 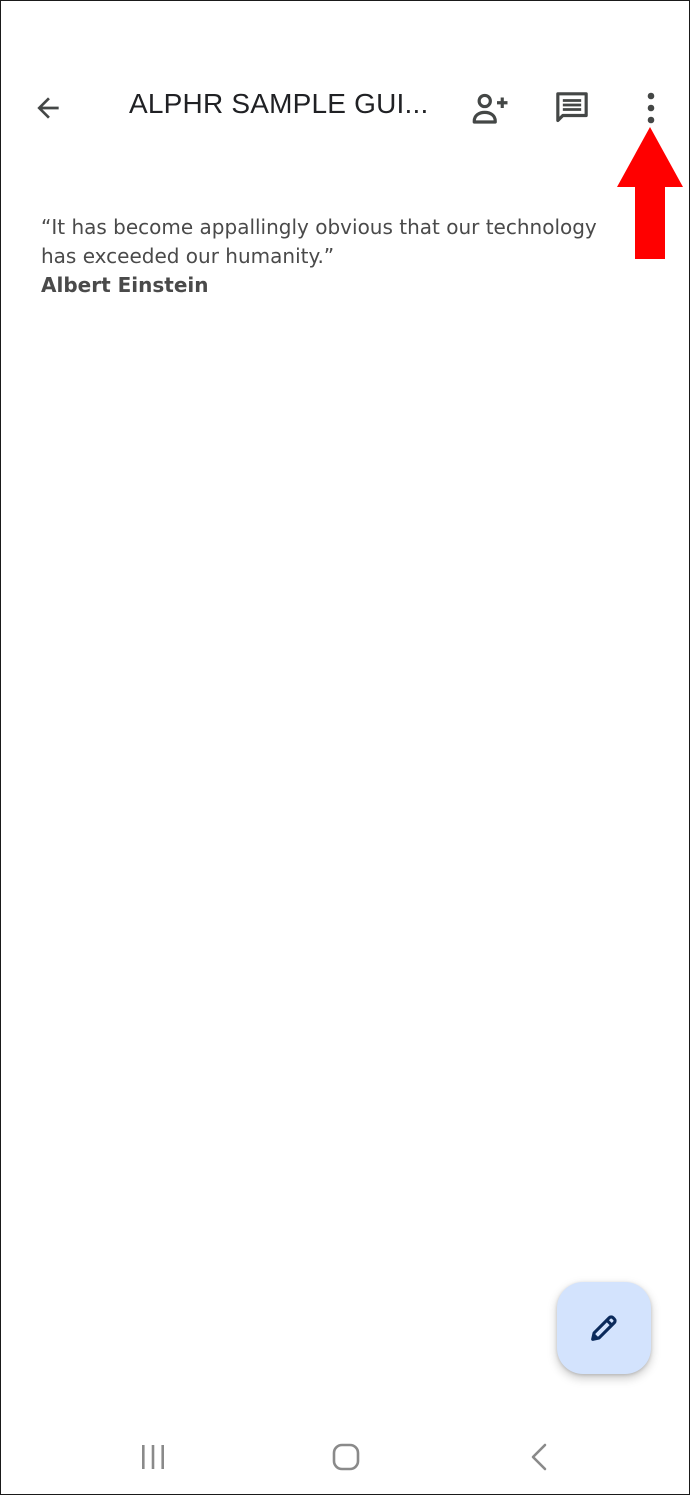 I want to click on edit-fab-button, so click(x=604, y=1328).